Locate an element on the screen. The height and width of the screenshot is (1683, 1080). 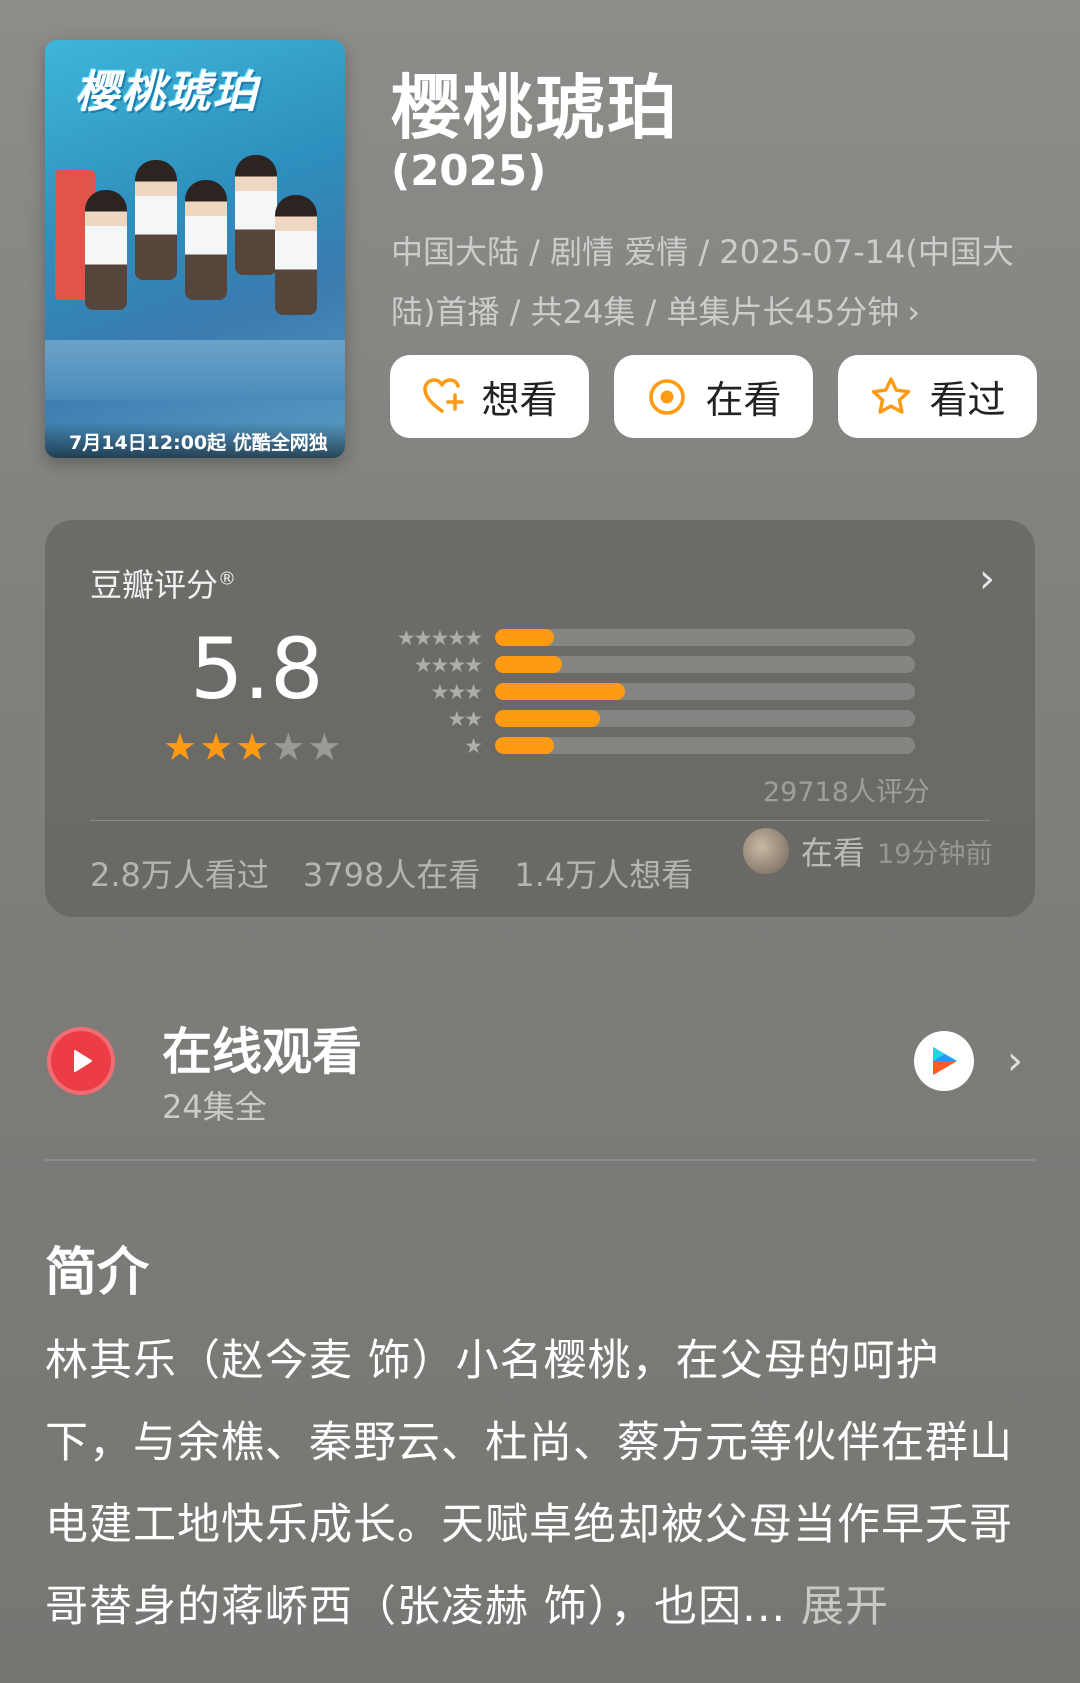
synopsis-line: 林其乐（赵今麦 饰）小名樱桃，在父母的呵护 is located at coordinates (492, 1361).